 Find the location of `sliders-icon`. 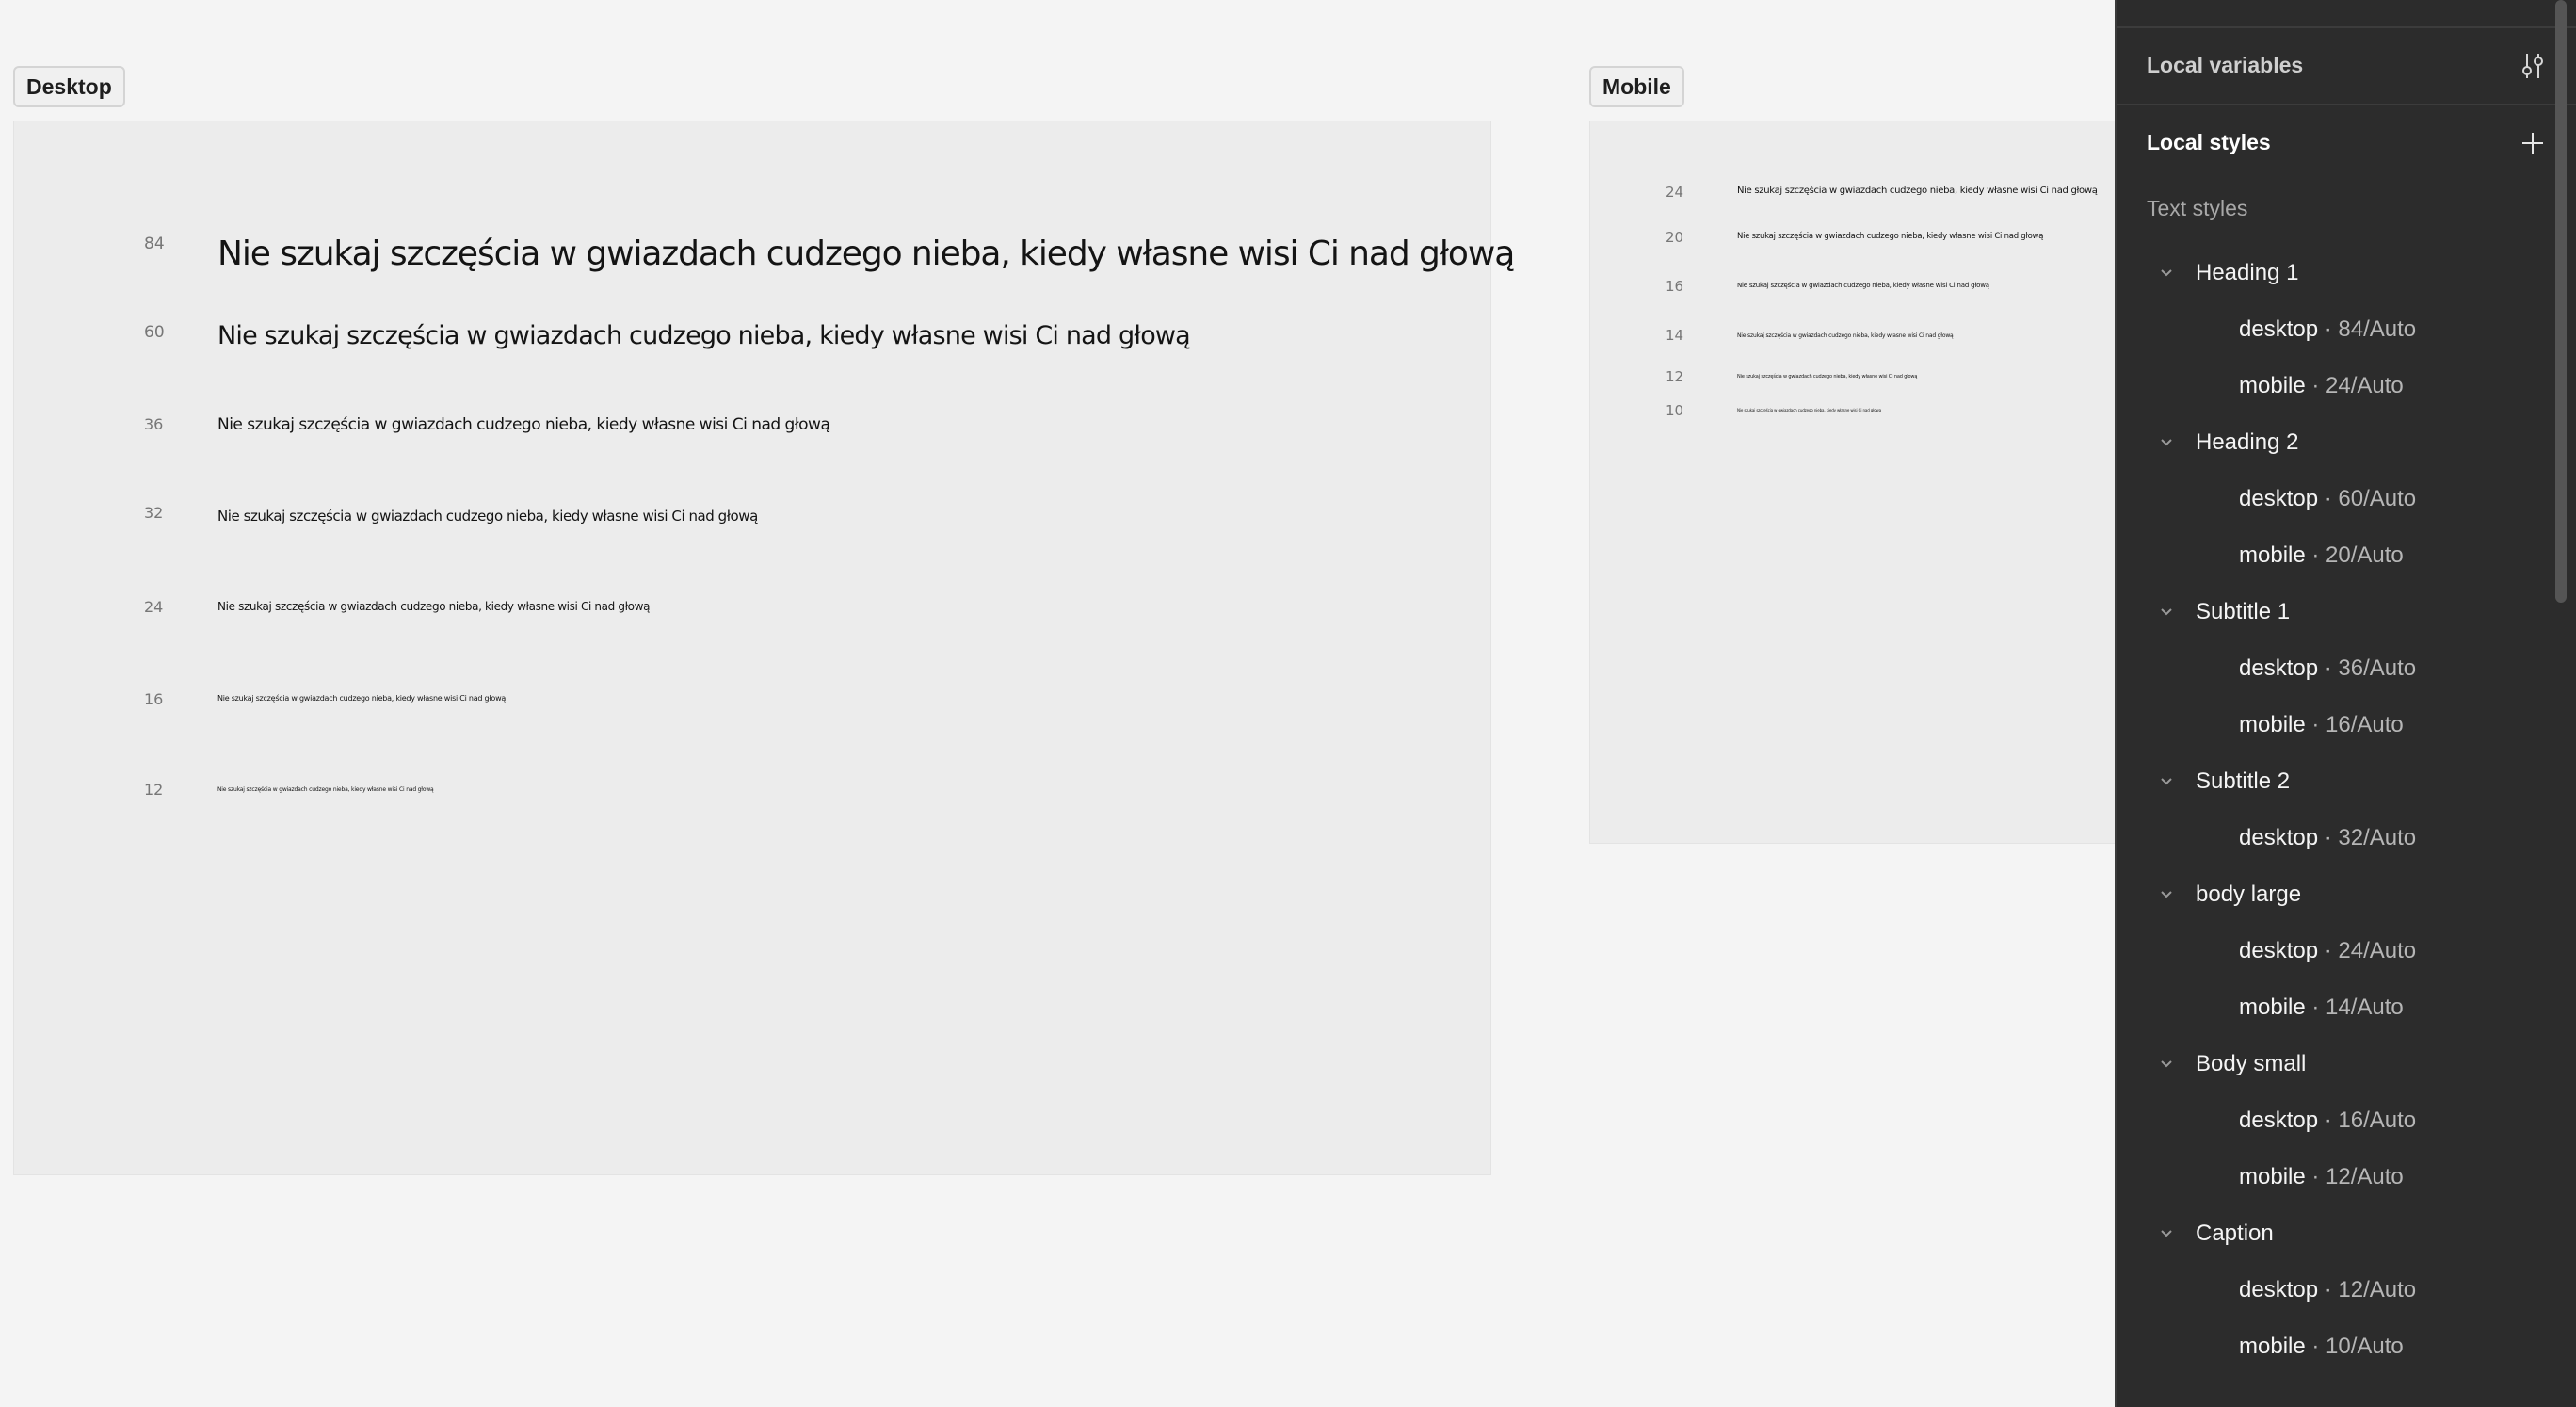

sliders-icon is located at coordinates (2533, 66).